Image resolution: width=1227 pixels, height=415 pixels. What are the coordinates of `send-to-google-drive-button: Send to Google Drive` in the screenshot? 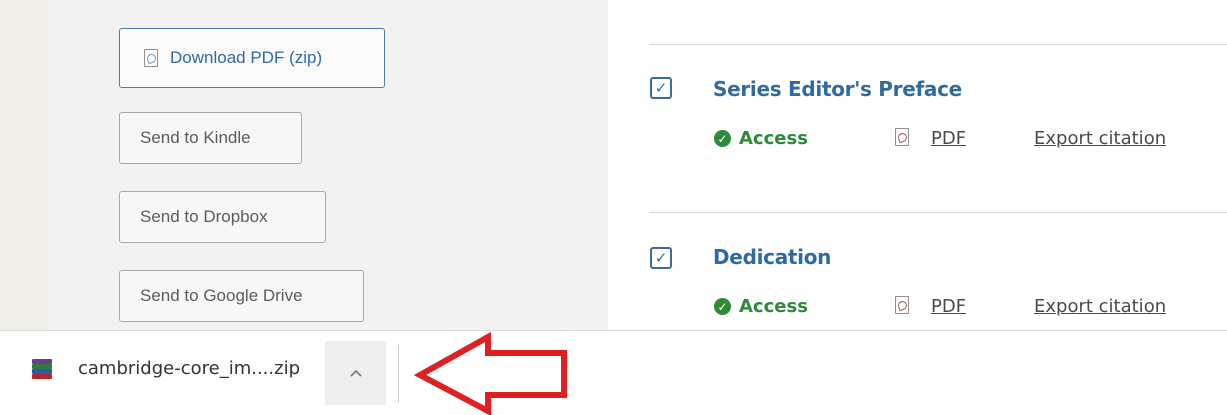 It's located at (241, 296).